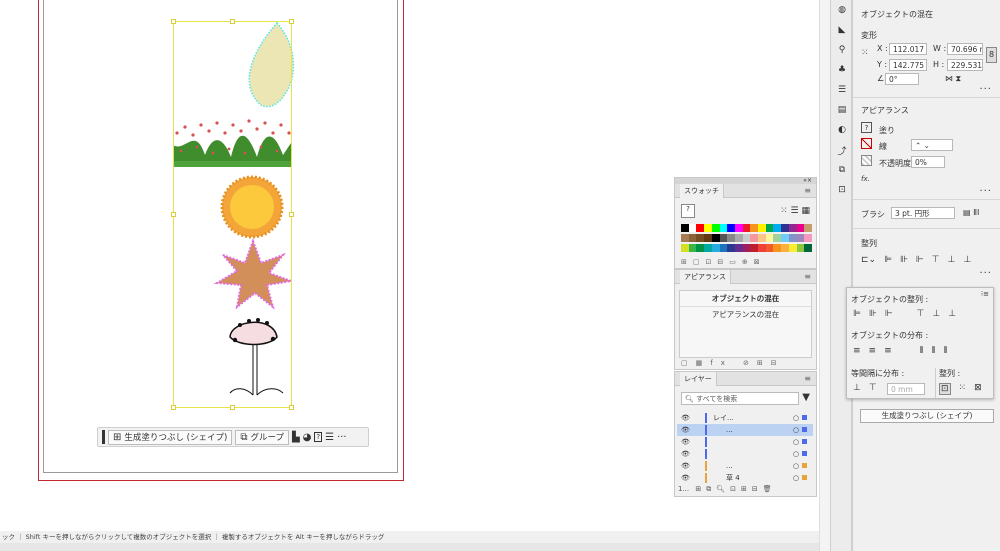 Image resolution: width=1000 pixels, height=551 pixels. I want to click on libraries-icon: ⚲, so click(842, 50).